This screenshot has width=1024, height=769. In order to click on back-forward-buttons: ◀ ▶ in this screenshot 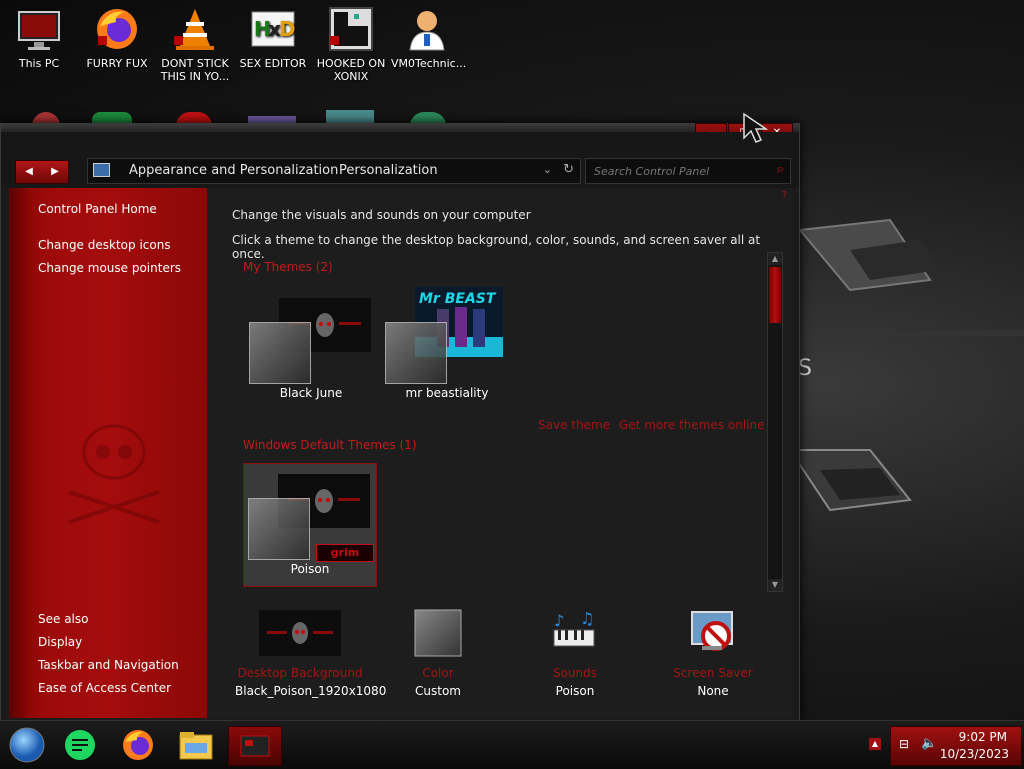, I will do `click(42, 172)`.